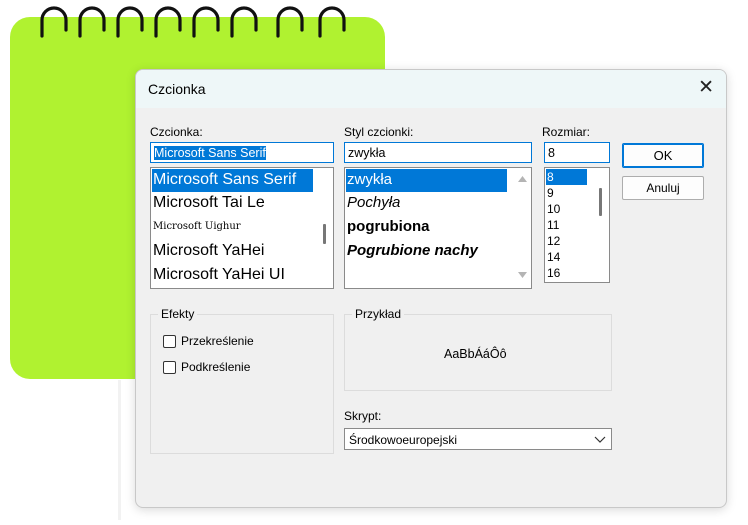  I want to click on cancel-button: Anuluj, so click(663, 188).